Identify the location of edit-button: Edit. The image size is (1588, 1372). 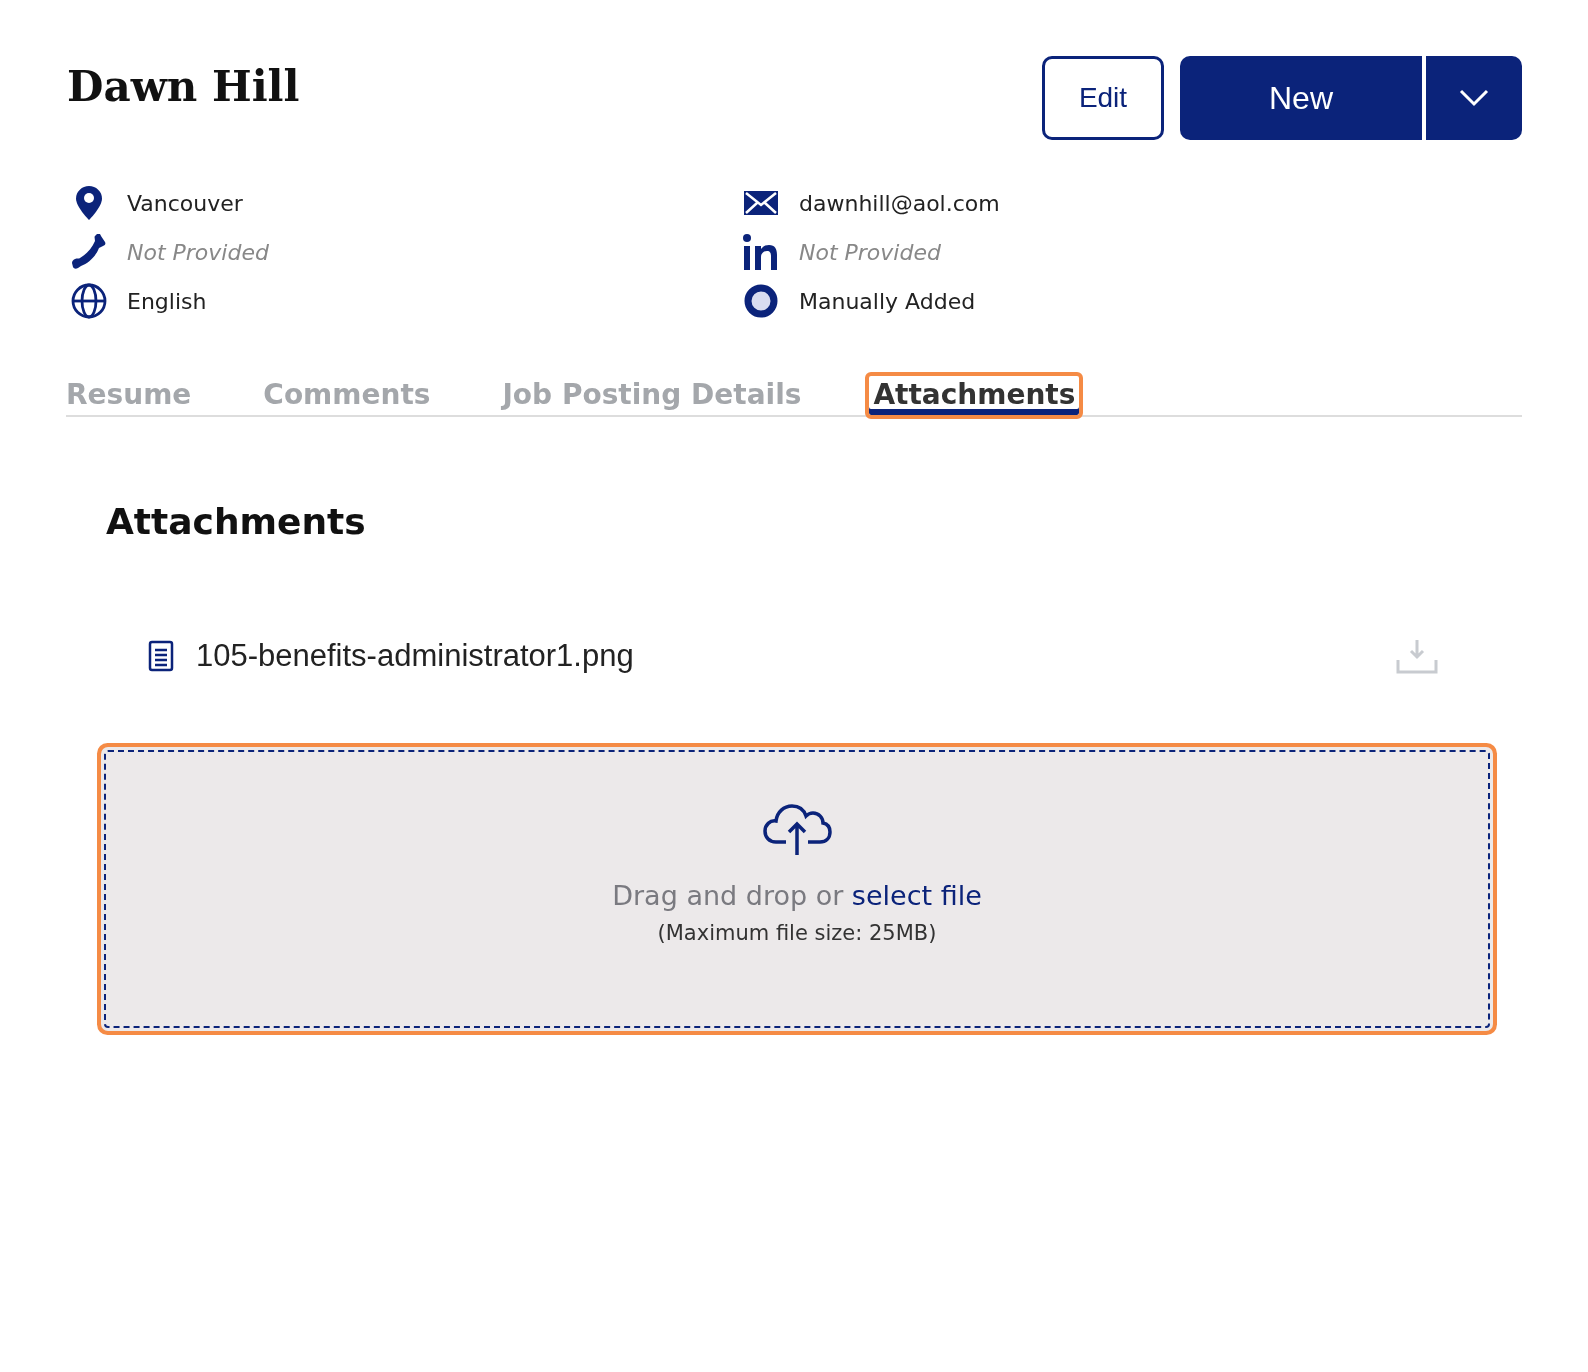
(1103, 98).